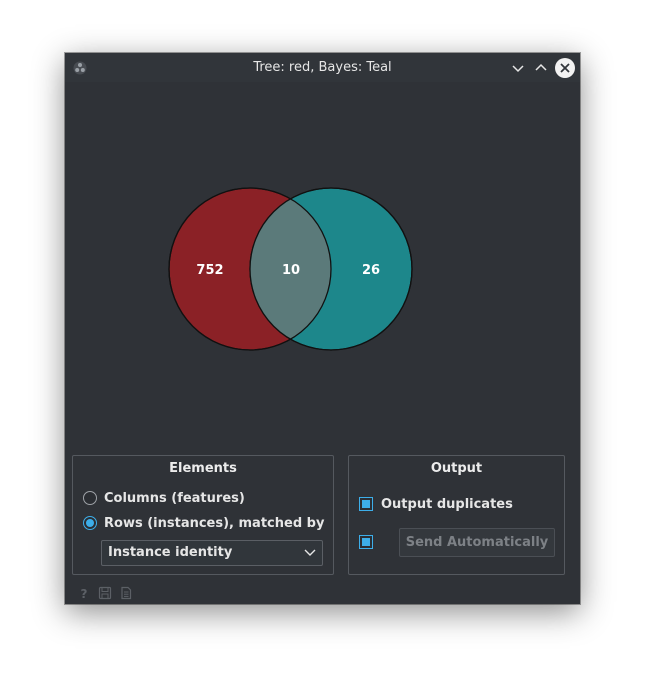 The image size is (645, 682). What do you see at coordinates (366, 542) in the screenshot?
I see `auto-send-checkbox` at bounding box center [366, 542].